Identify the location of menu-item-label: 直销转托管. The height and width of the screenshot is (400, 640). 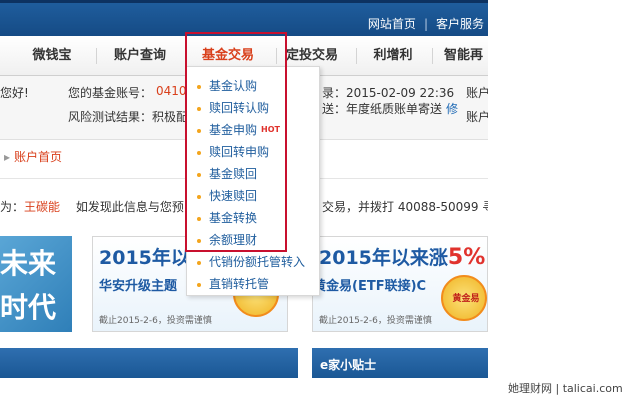
(239, 284).